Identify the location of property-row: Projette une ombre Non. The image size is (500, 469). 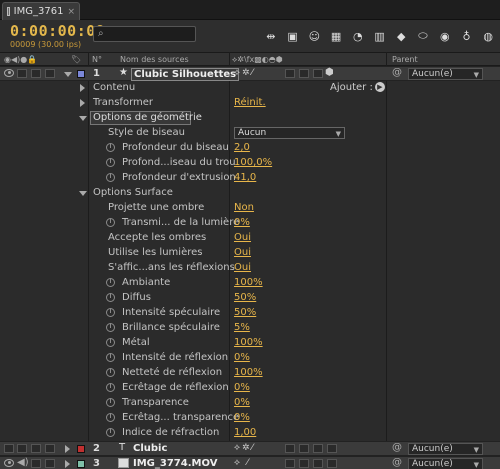
(250, 208).